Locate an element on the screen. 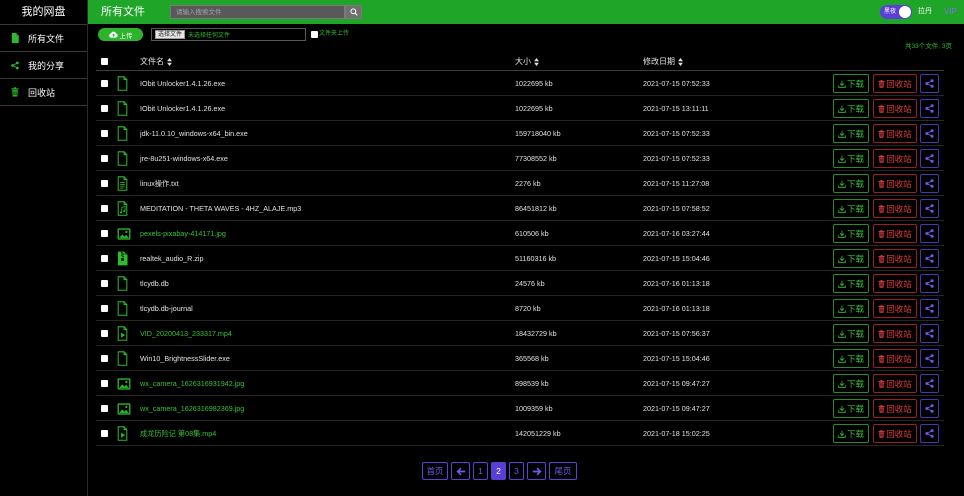 The height and width of the screenshot is (496, 964). sidebar-item-my-shares: 我的分享 is located at coordinates (43, 65).